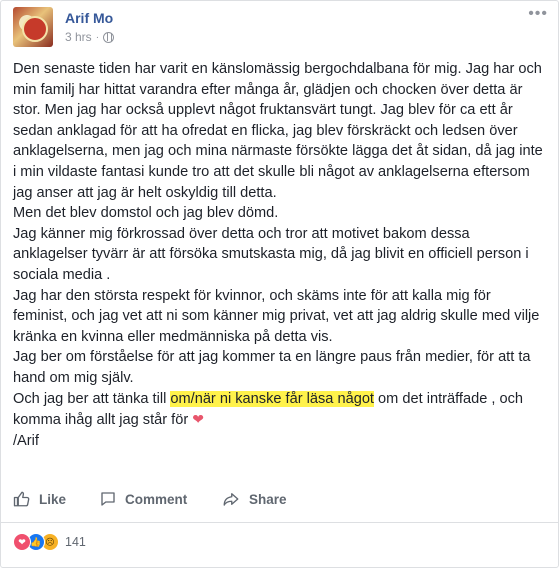 The height and width of the screenshot is (568, 559). Describe the element at coordinates (272, 398) in the screenshot. I see `highlighted-text: om/när ni kanske får läsa något` at that location.